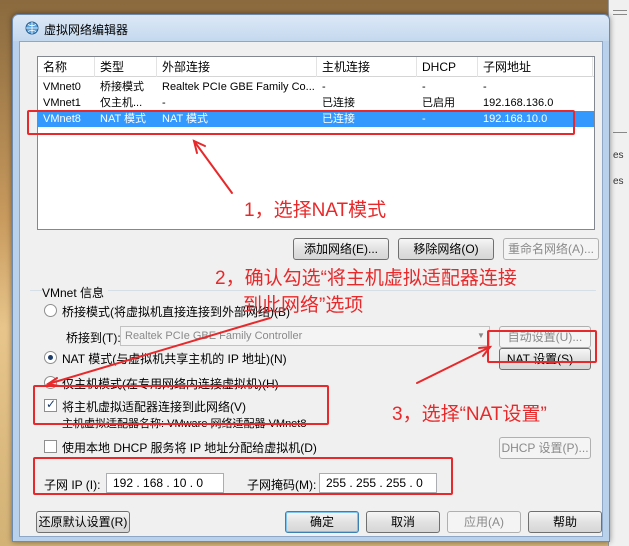  Describe the element at coordinates (324, 87) in the screenshot. I see `row-host: -` at that location.